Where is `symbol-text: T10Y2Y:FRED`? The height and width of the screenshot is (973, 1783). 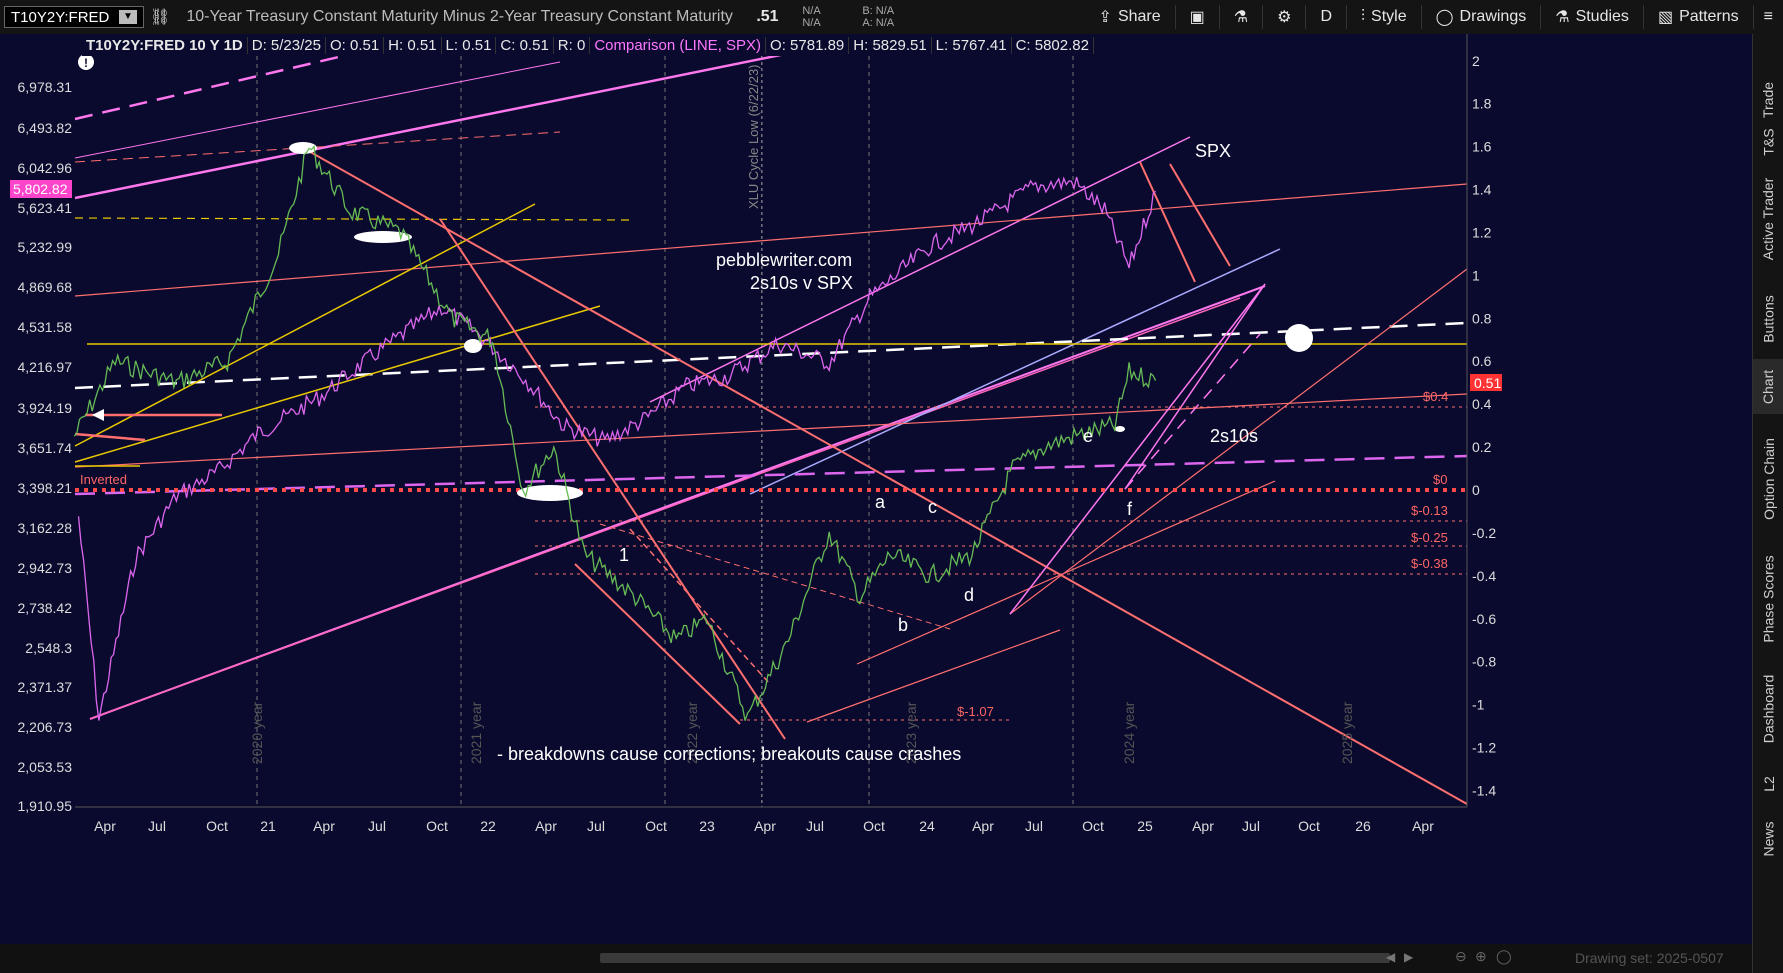
symbol-text: T10Y2Y:FRED is located at coordinates (60, 17).